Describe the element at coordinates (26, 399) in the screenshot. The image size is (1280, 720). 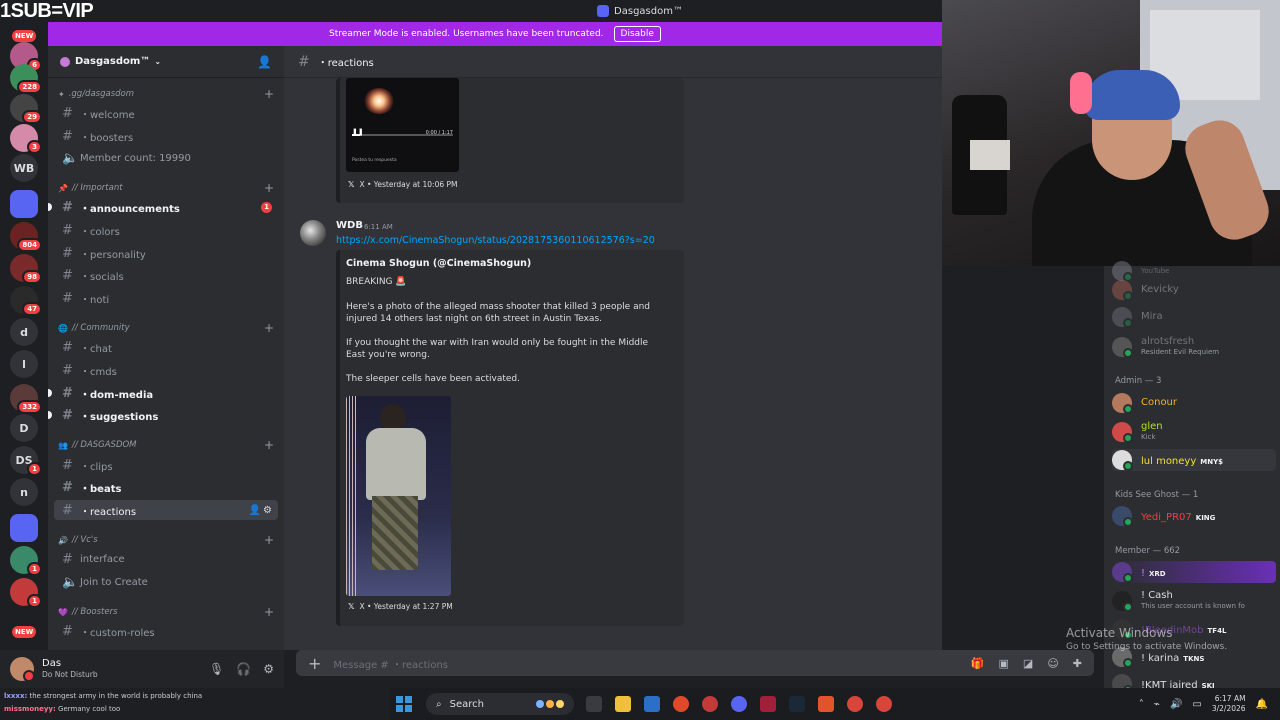
I see `server-icon: 332` at that location.